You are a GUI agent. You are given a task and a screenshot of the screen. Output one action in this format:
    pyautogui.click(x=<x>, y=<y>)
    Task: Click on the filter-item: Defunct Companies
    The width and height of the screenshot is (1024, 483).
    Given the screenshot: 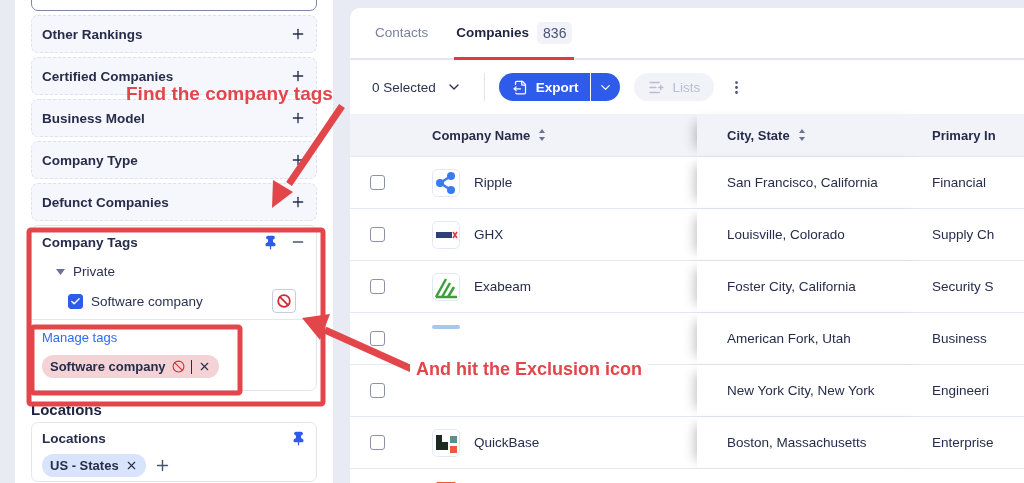 What is the action you would take?
    pyautogui.click(x=174, y=202)
    